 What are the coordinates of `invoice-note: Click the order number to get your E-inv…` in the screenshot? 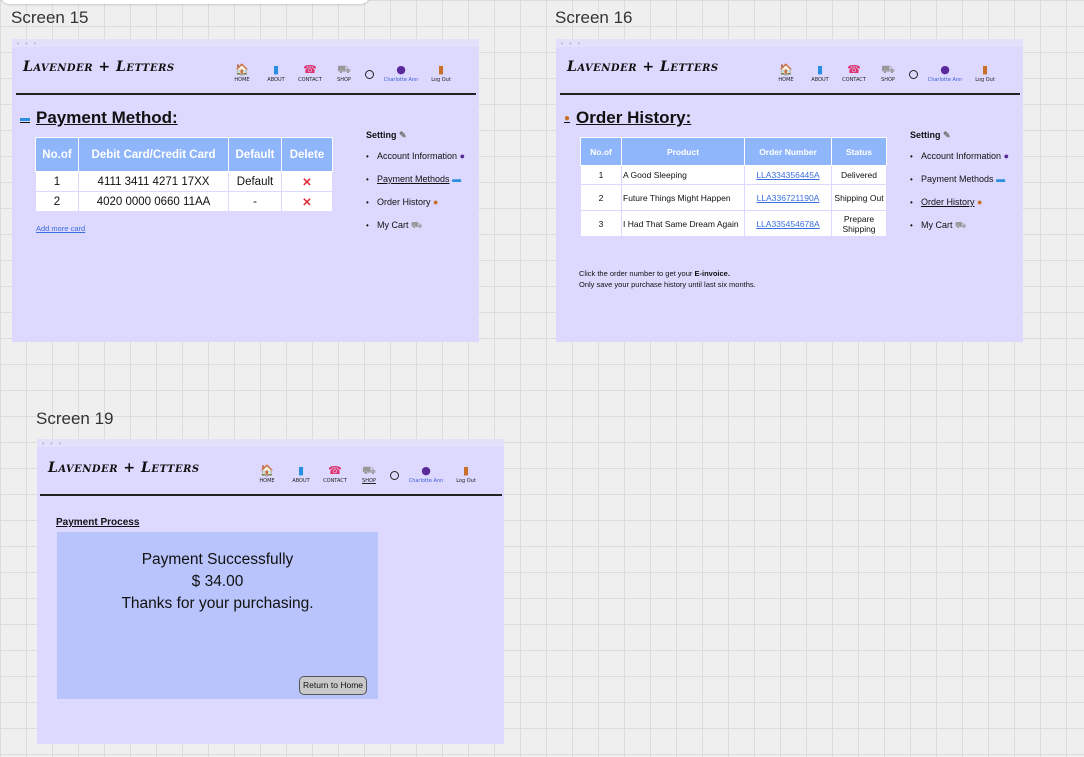 It's located at (667, 279).